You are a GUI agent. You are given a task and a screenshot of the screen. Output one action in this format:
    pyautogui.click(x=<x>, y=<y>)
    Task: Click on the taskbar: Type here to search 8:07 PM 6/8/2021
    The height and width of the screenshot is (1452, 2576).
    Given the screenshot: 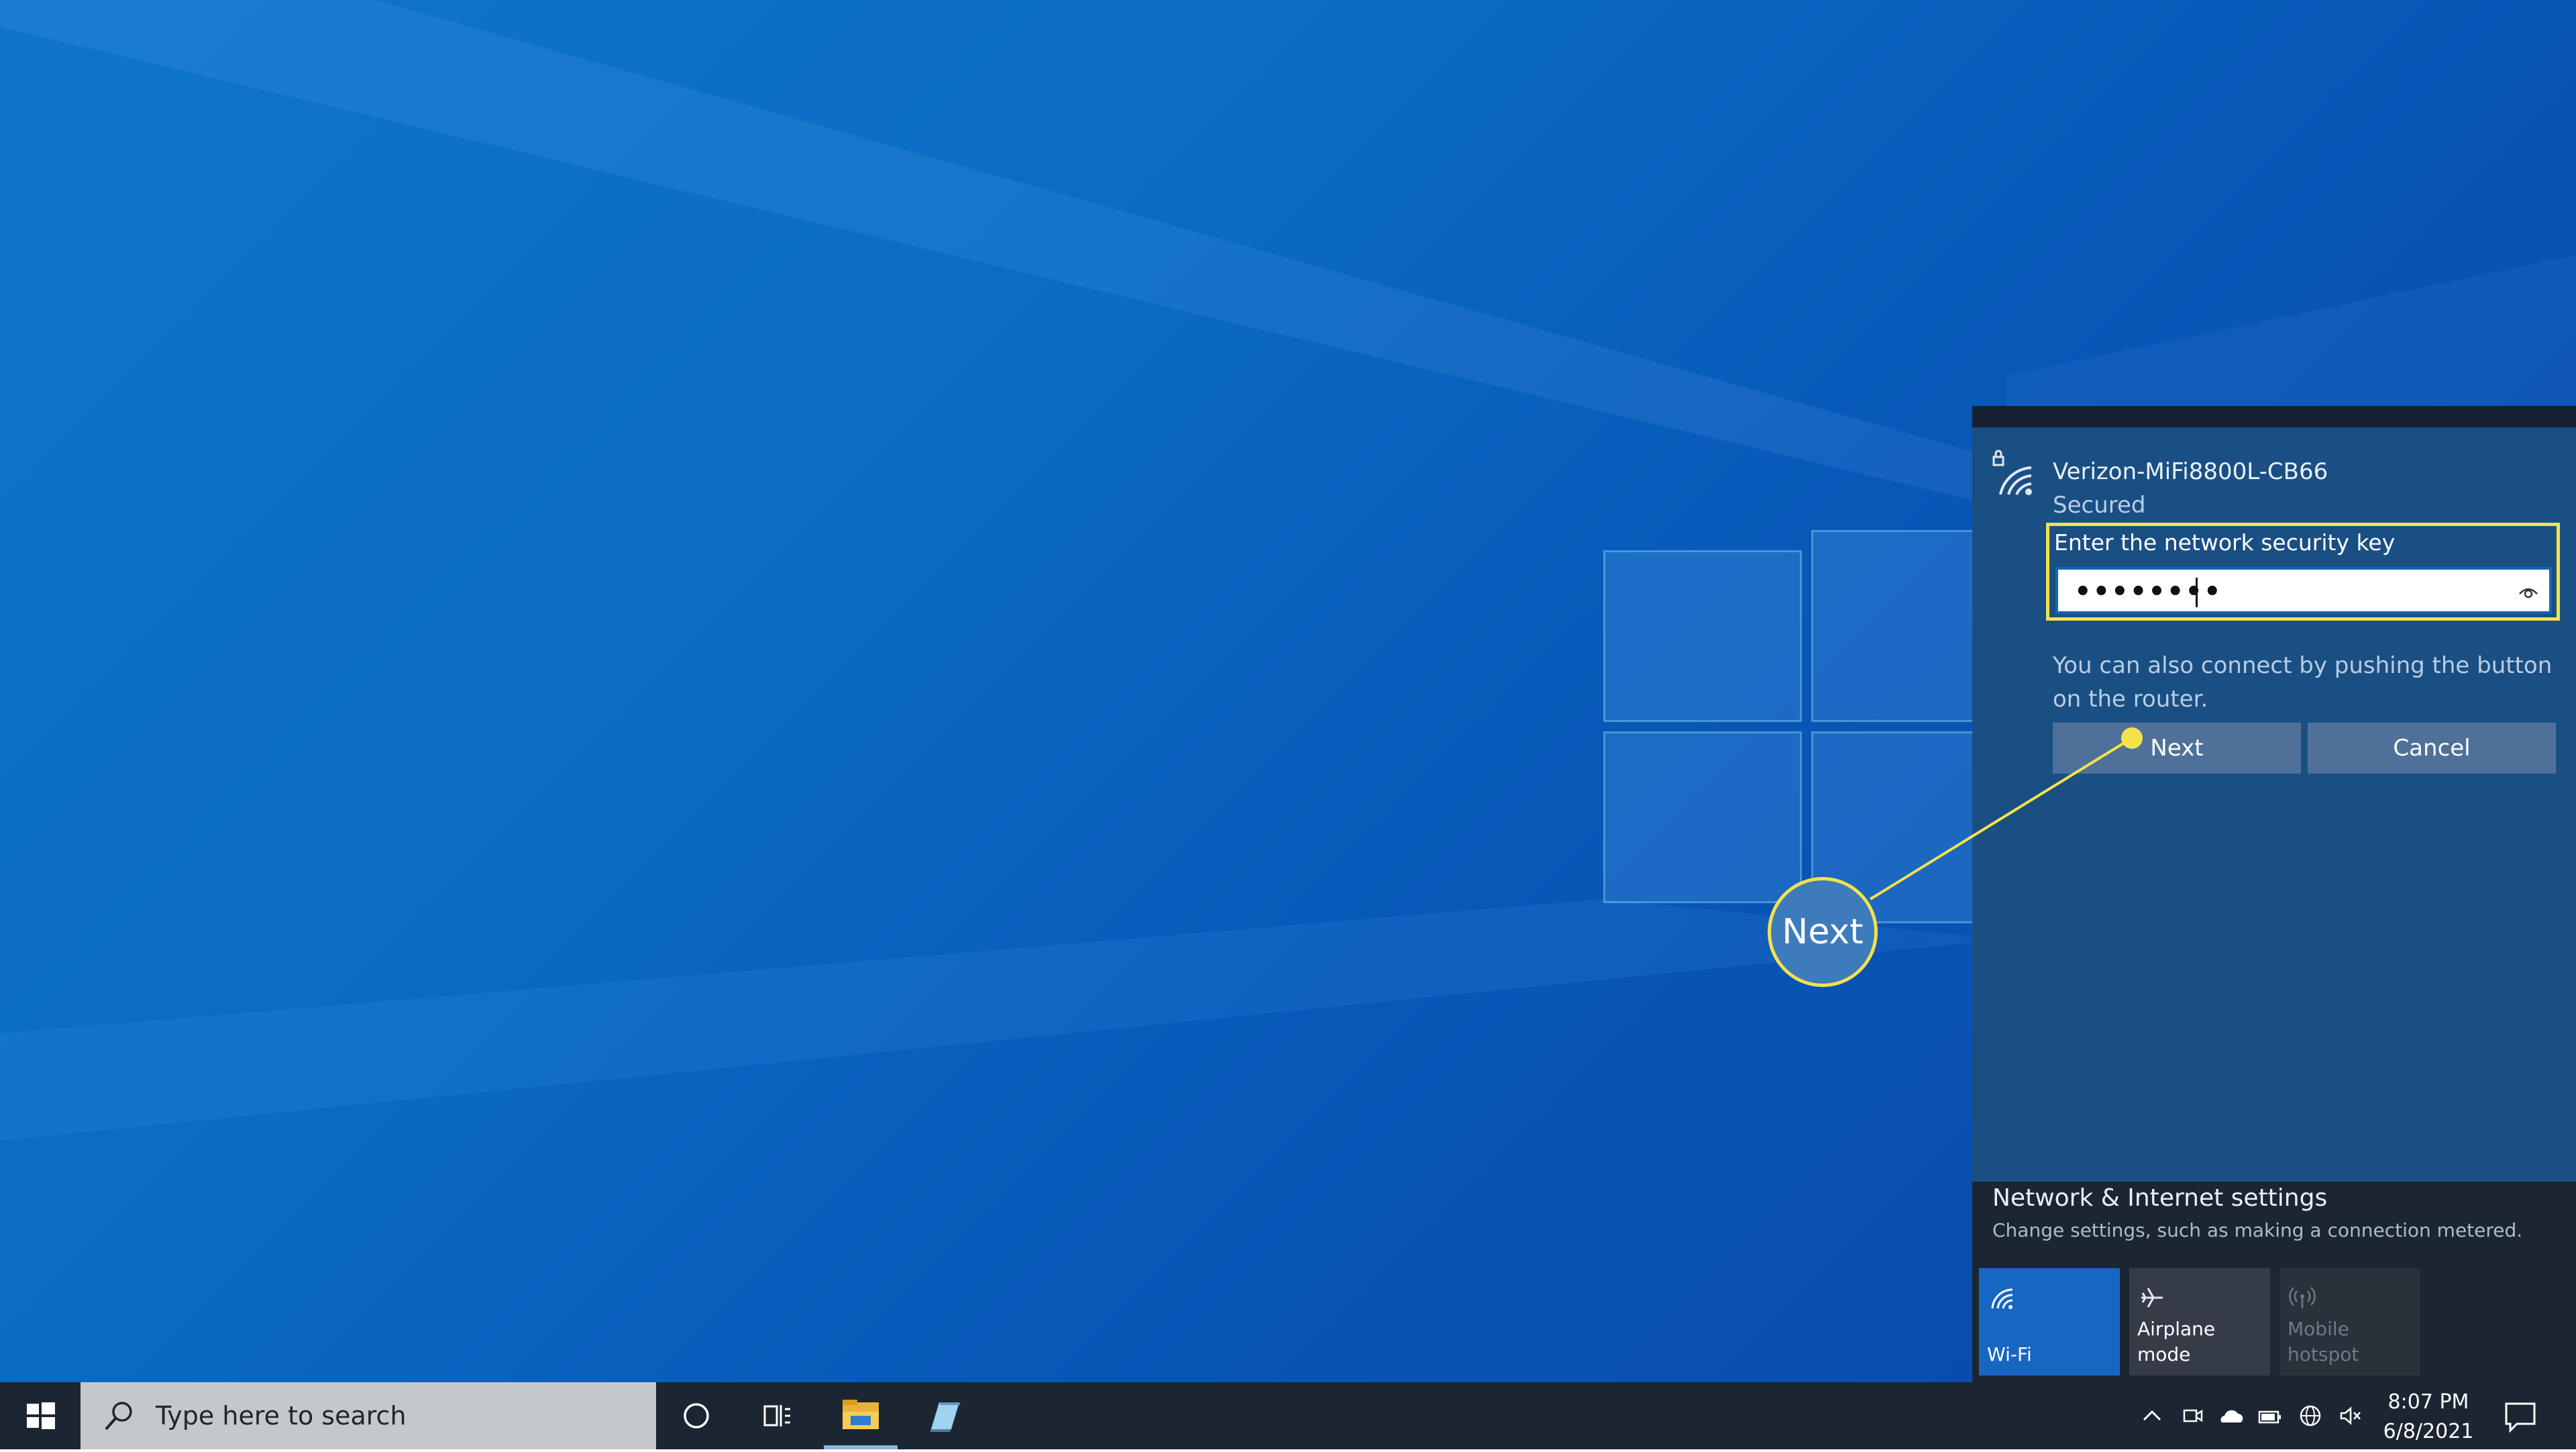 What is the action you would take?
    pyautogui.click(x=1288, y=1416)
    